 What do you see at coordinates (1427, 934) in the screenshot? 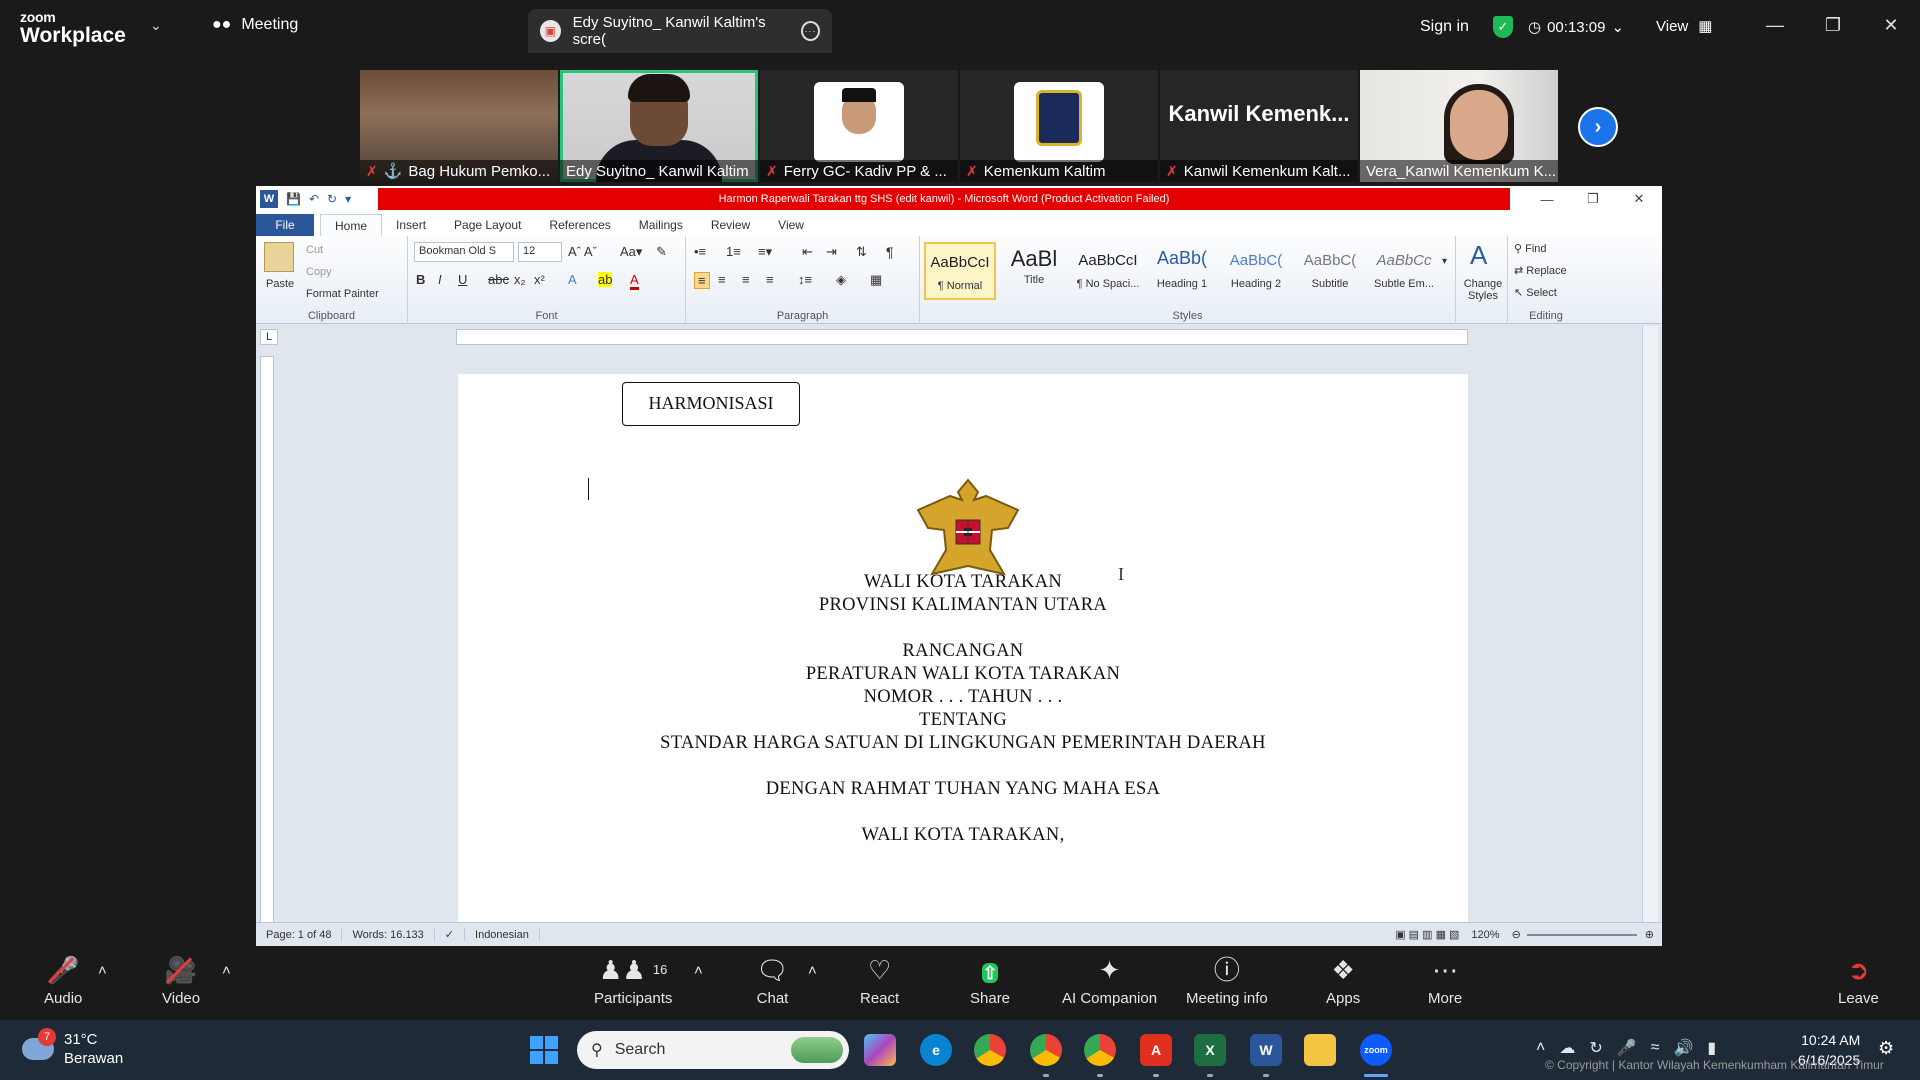
I see `view-modes-icon: ▣ ▤ ▥ ▦ ▧` at bounding box center [1427, 934].